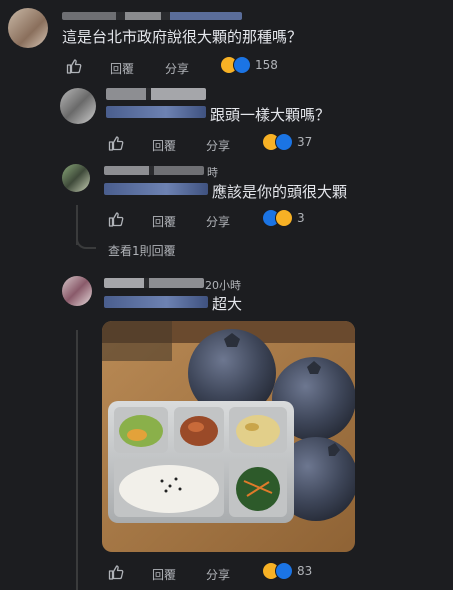 Image resolution: width=453 pixels, height=590 pixels. I want to click on comment-text: 跟頭一樣大顆嗎？, so click(270, 115).